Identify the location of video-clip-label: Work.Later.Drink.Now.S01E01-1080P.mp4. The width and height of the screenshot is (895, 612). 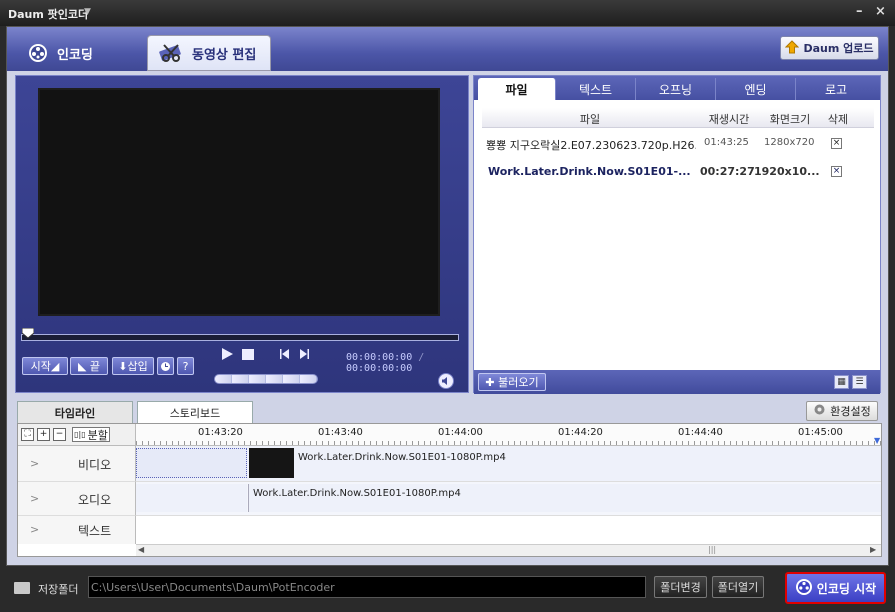
(402, 457).